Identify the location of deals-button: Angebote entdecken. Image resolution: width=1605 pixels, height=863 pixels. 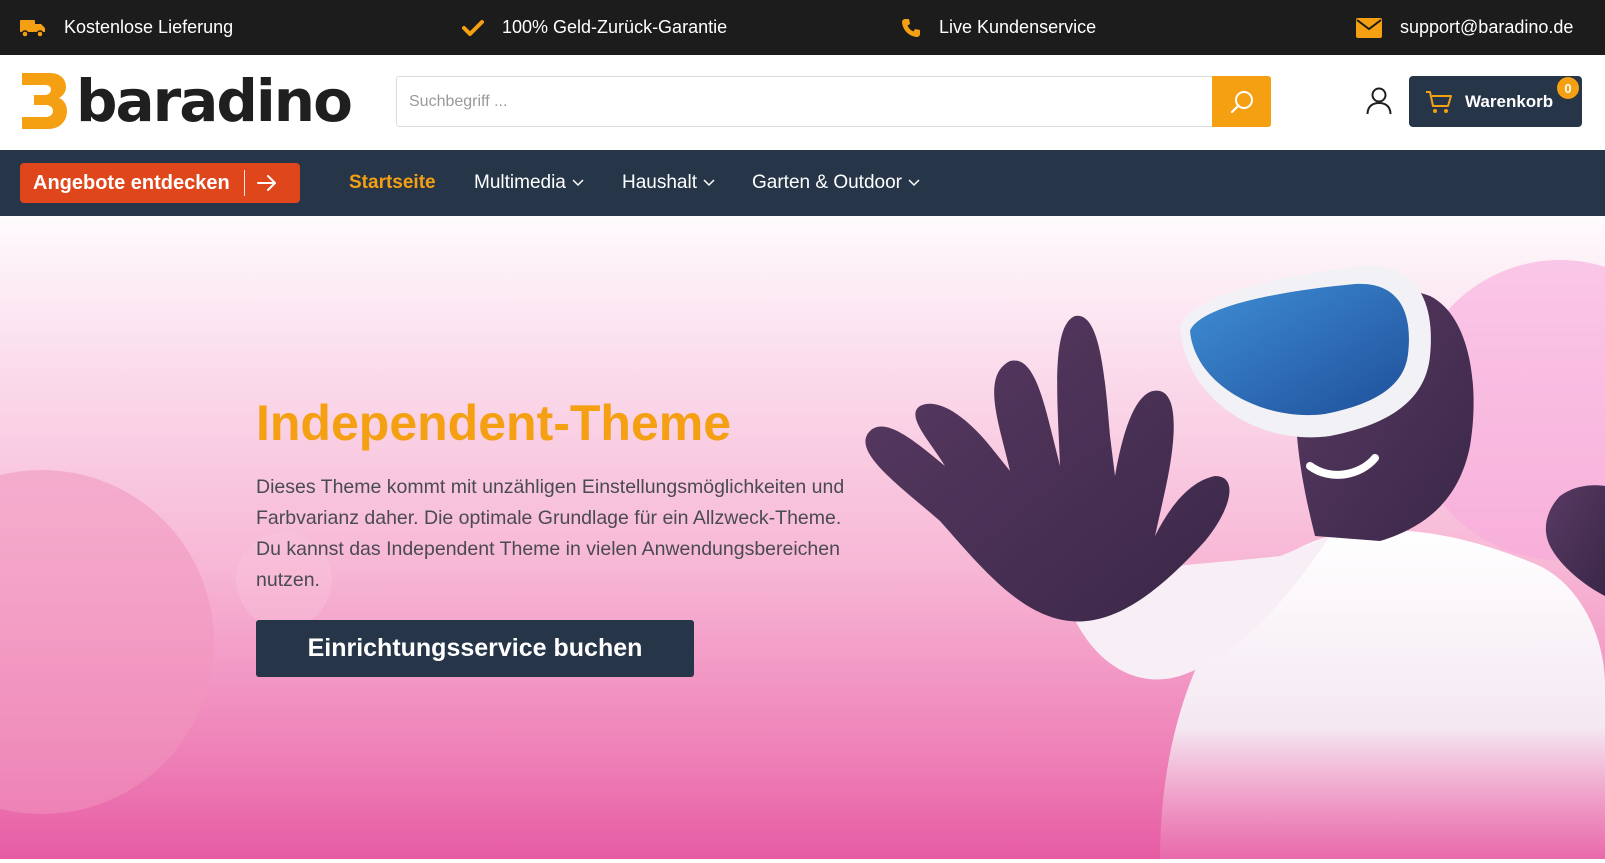
(160, 183).